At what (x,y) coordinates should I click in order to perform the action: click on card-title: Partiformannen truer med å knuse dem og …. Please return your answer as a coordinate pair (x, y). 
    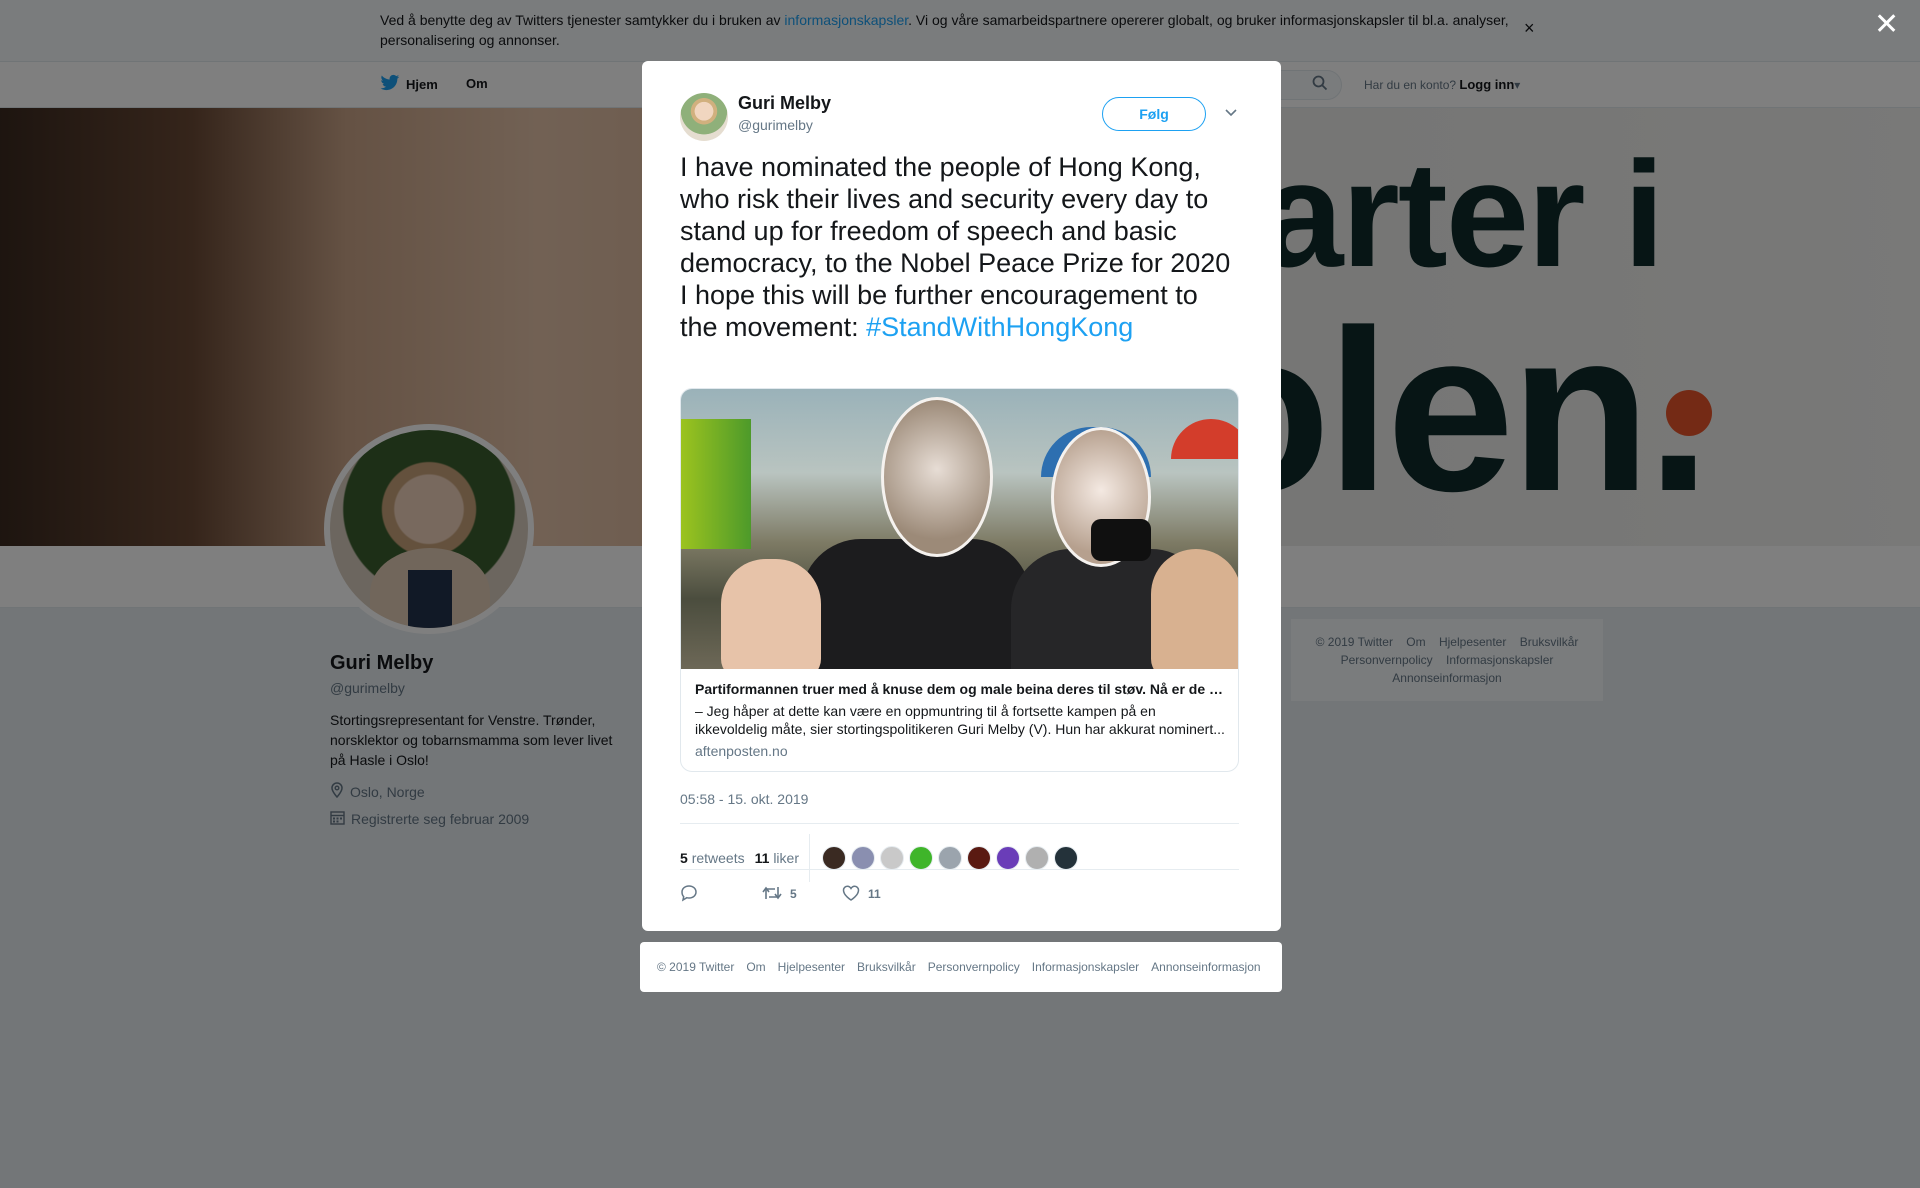
    Looking at the image, I should click on (961, 689).